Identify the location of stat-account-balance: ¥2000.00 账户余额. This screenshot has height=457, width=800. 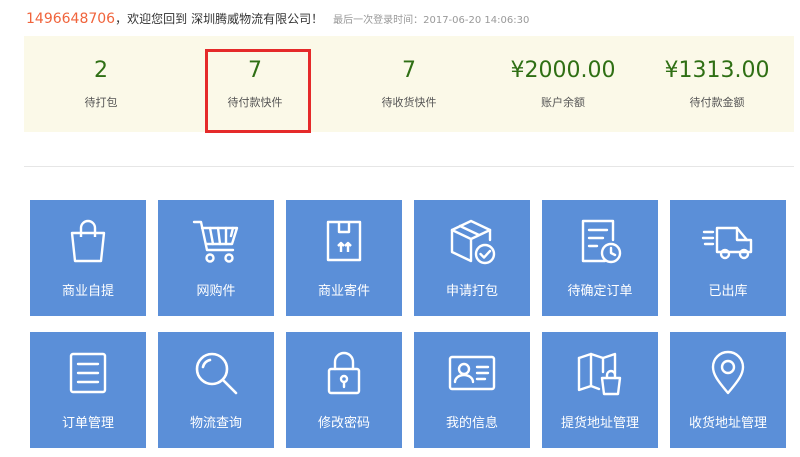
(563, 84).